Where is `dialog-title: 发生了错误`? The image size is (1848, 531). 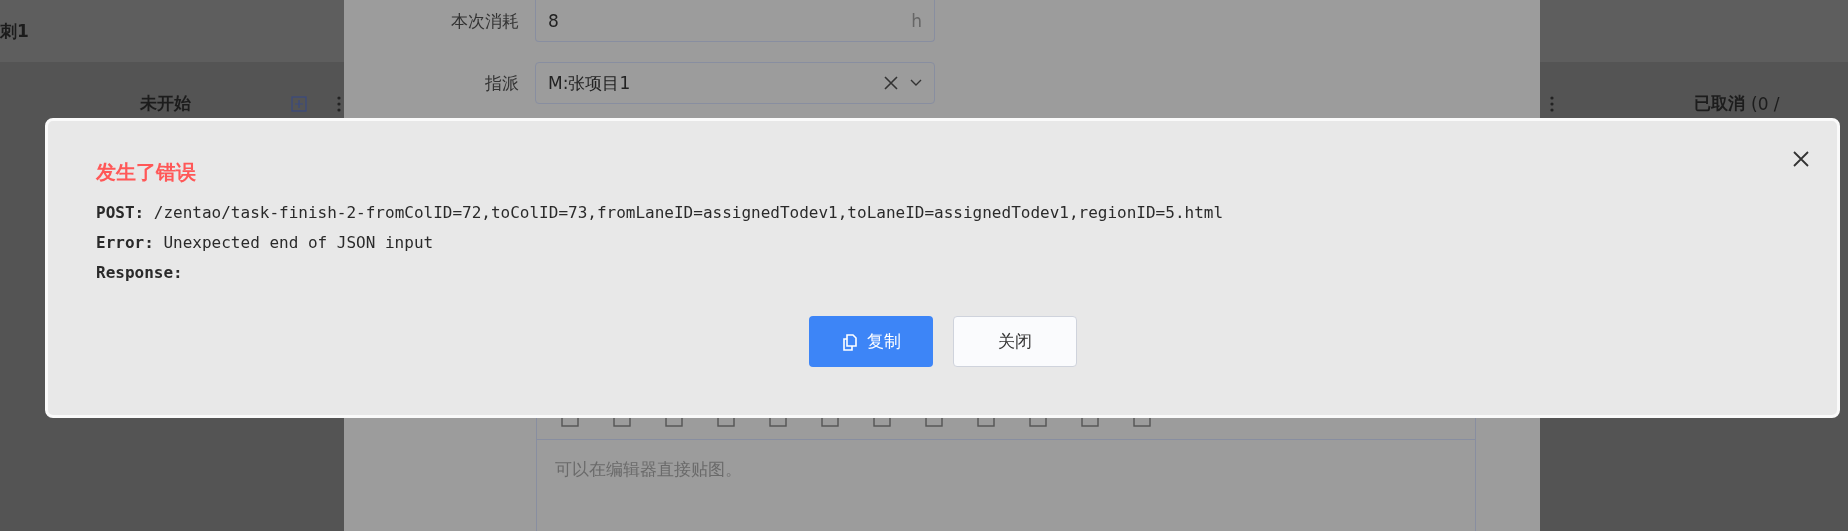
dialog-title: 发生了错误 is located at coordinates (146, 172).